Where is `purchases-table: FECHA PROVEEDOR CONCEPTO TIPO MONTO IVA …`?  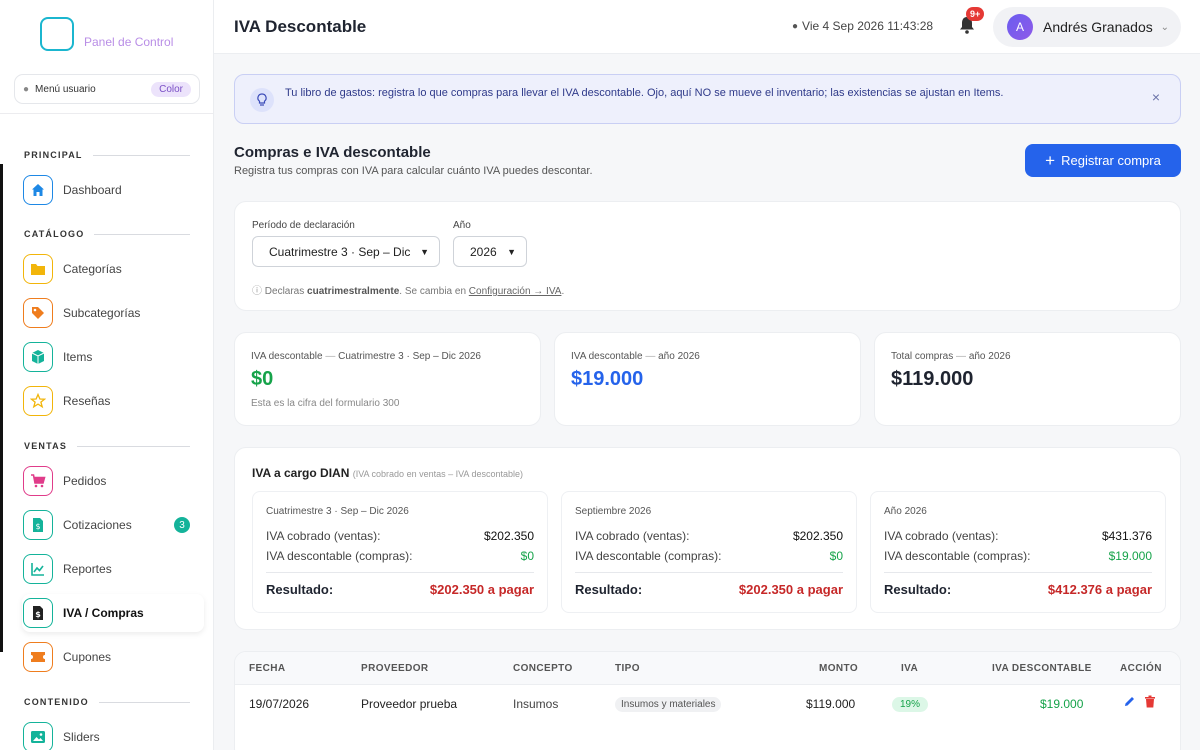
purchases-table: FECHA PROVEEDOR CONCEPTO TIPO MONTO IVA … is located at coordinates (707, 700).